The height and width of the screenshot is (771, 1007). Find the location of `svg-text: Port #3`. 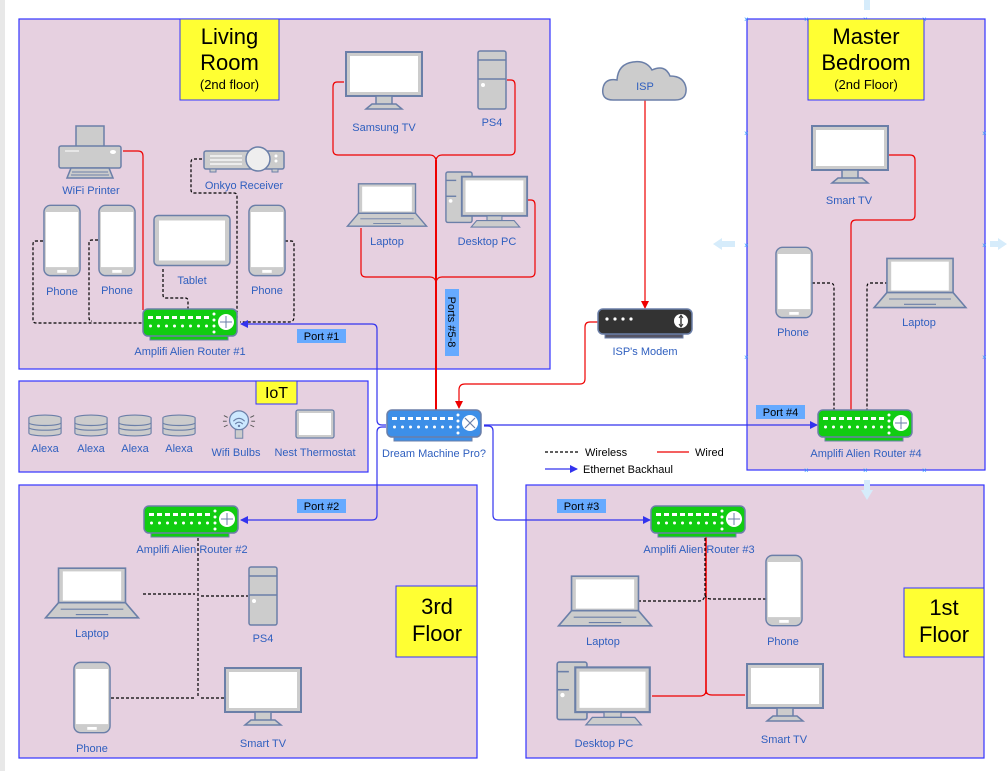

svg-text: Port #3 is located at coordinates (581, 507).